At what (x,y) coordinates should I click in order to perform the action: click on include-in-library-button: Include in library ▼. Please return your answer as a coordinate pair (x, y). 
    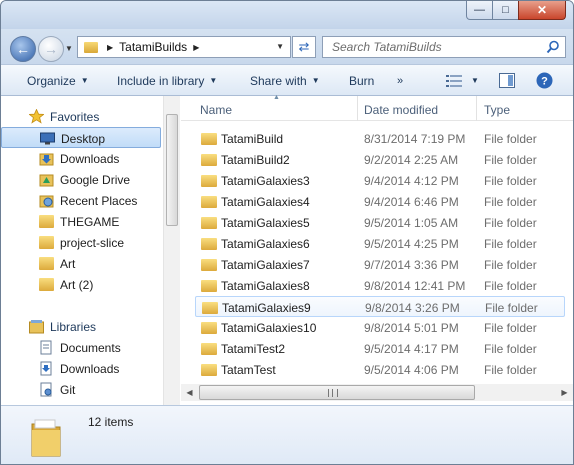
    Looking at the image, I should click on (167, 80).